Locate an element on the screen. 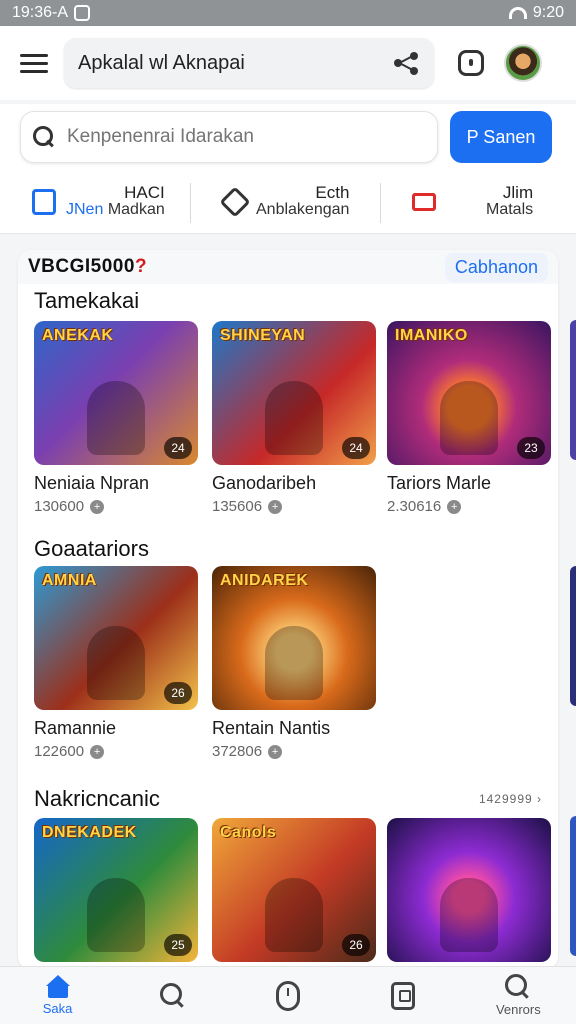 The width and height of the screenshot is (576, 1024). game-thumbnail: ANIDAREK is located at coordinates (294, 638).